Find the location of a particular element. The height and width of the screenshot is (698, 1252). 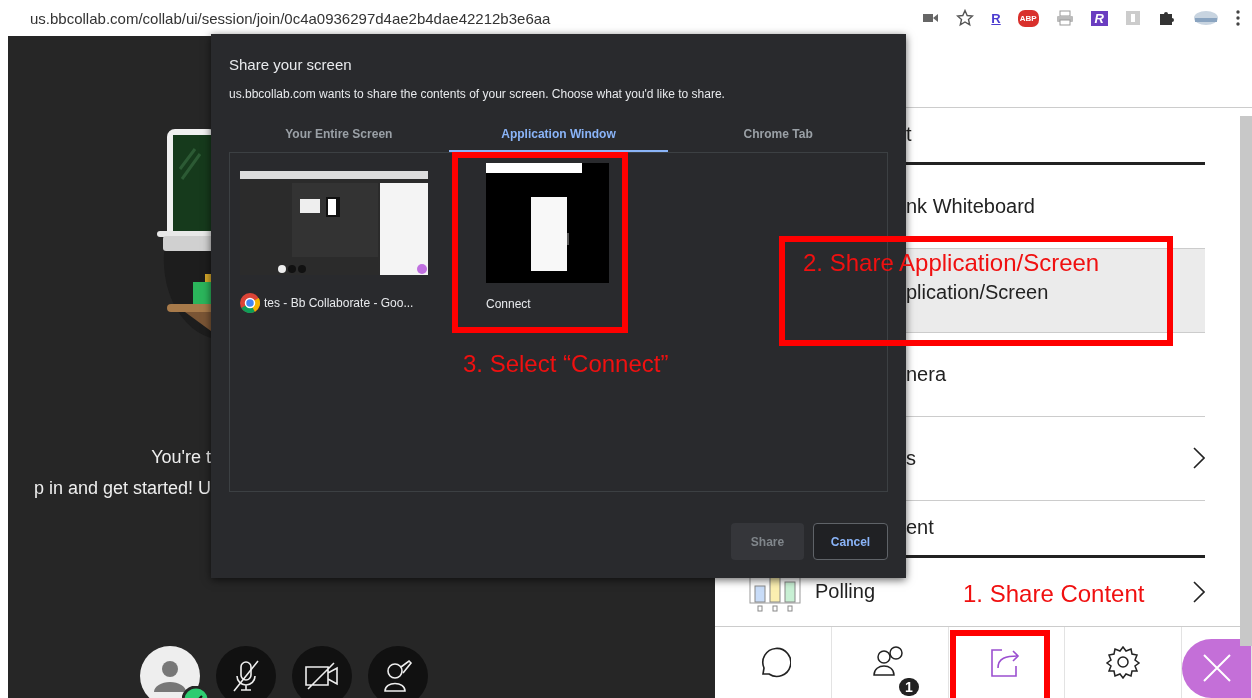

welcome-text: You're t is located at coordinates (181, 457).